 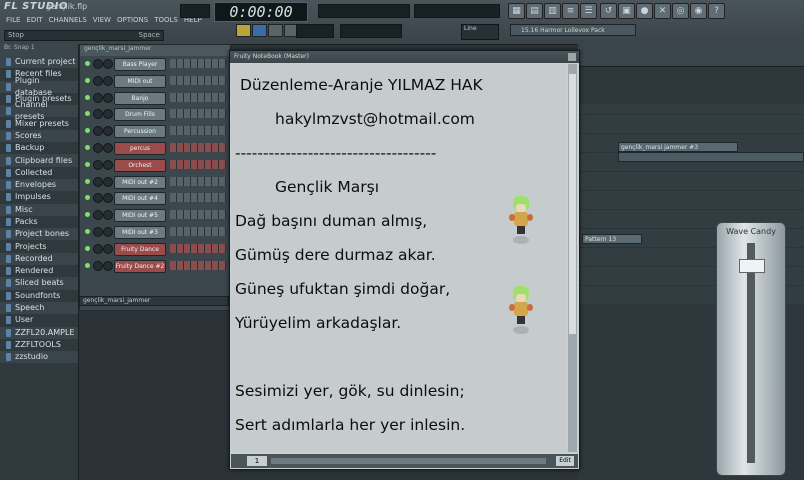 What do you see at coordinates (480, 32) in the screenshot?
I see `snap-selector: Line` at bounding box center [480, 32].